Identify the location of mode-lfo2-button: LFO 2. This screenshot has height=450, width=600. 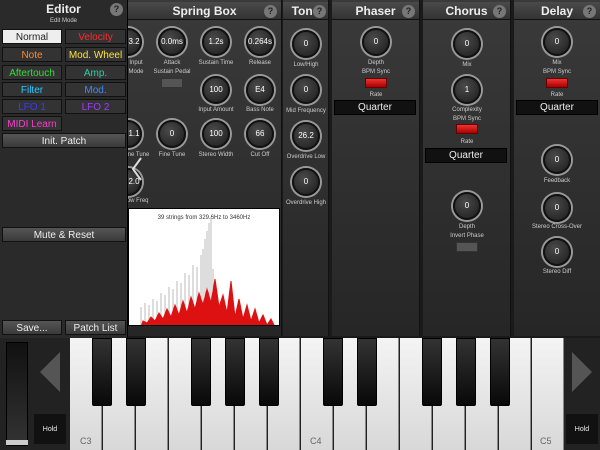
(95, 106).